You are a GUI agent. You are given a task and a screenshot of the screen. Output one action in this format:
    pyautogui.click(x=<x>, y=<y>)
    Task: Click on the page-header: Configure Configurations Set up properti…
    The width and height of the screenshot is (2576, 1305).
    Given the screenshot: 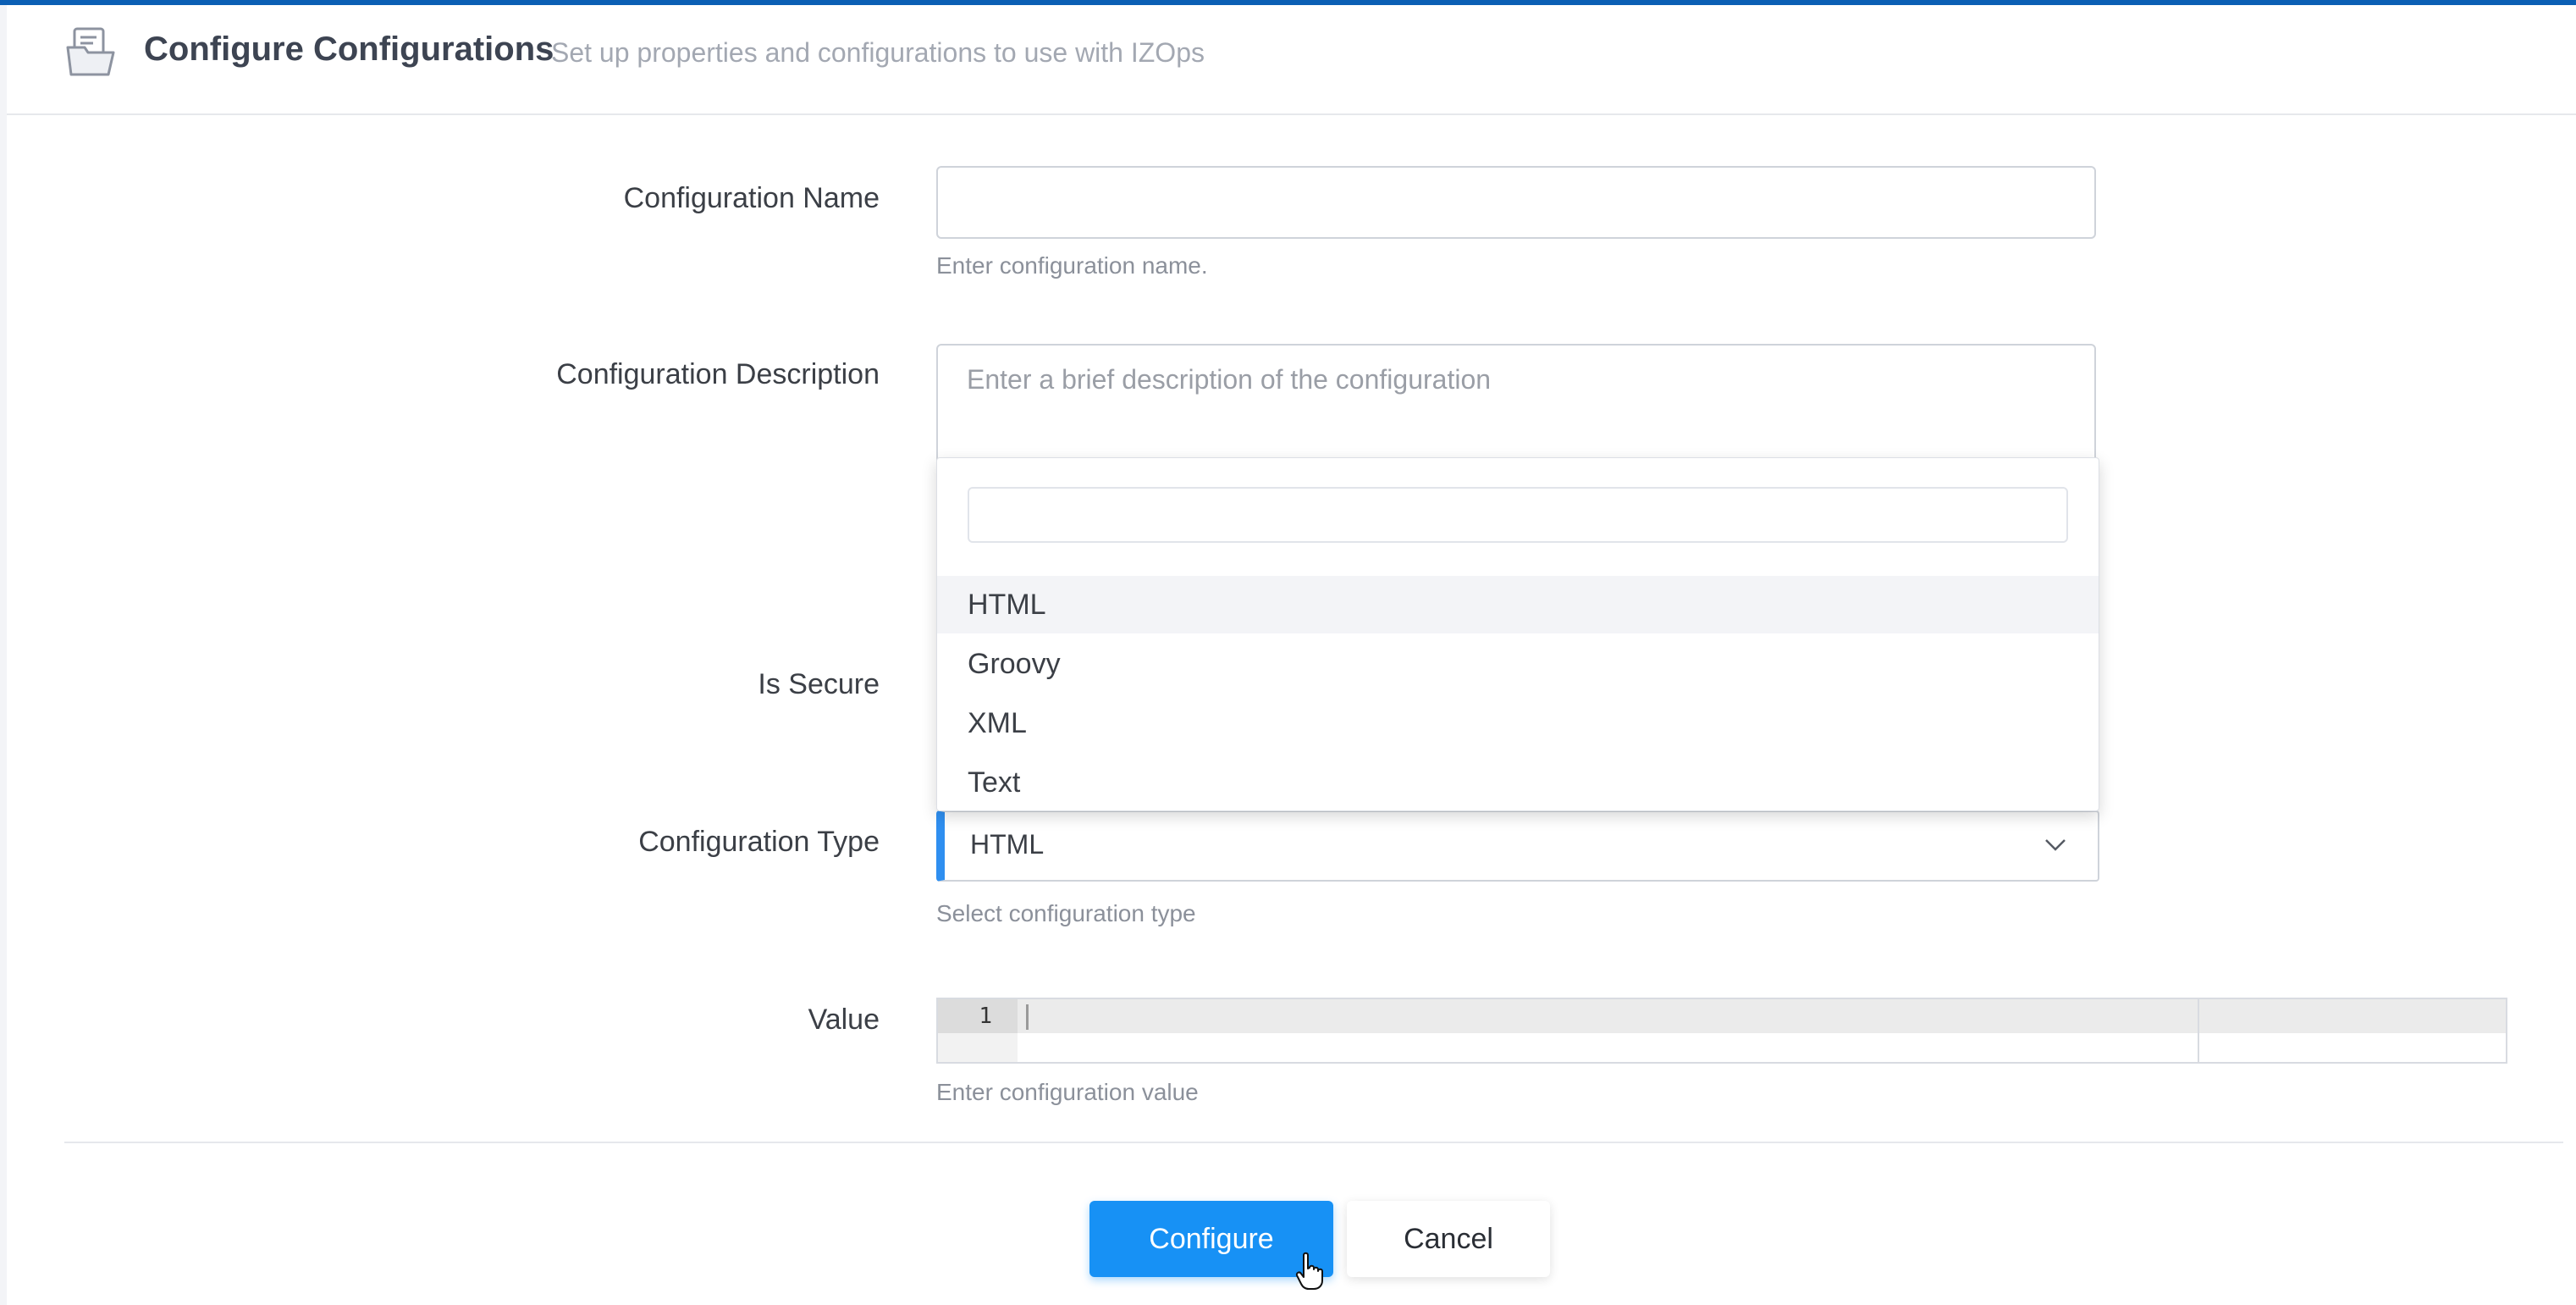 What is the action you would take?
    pyautogui.click(x=1291, y=60)
    